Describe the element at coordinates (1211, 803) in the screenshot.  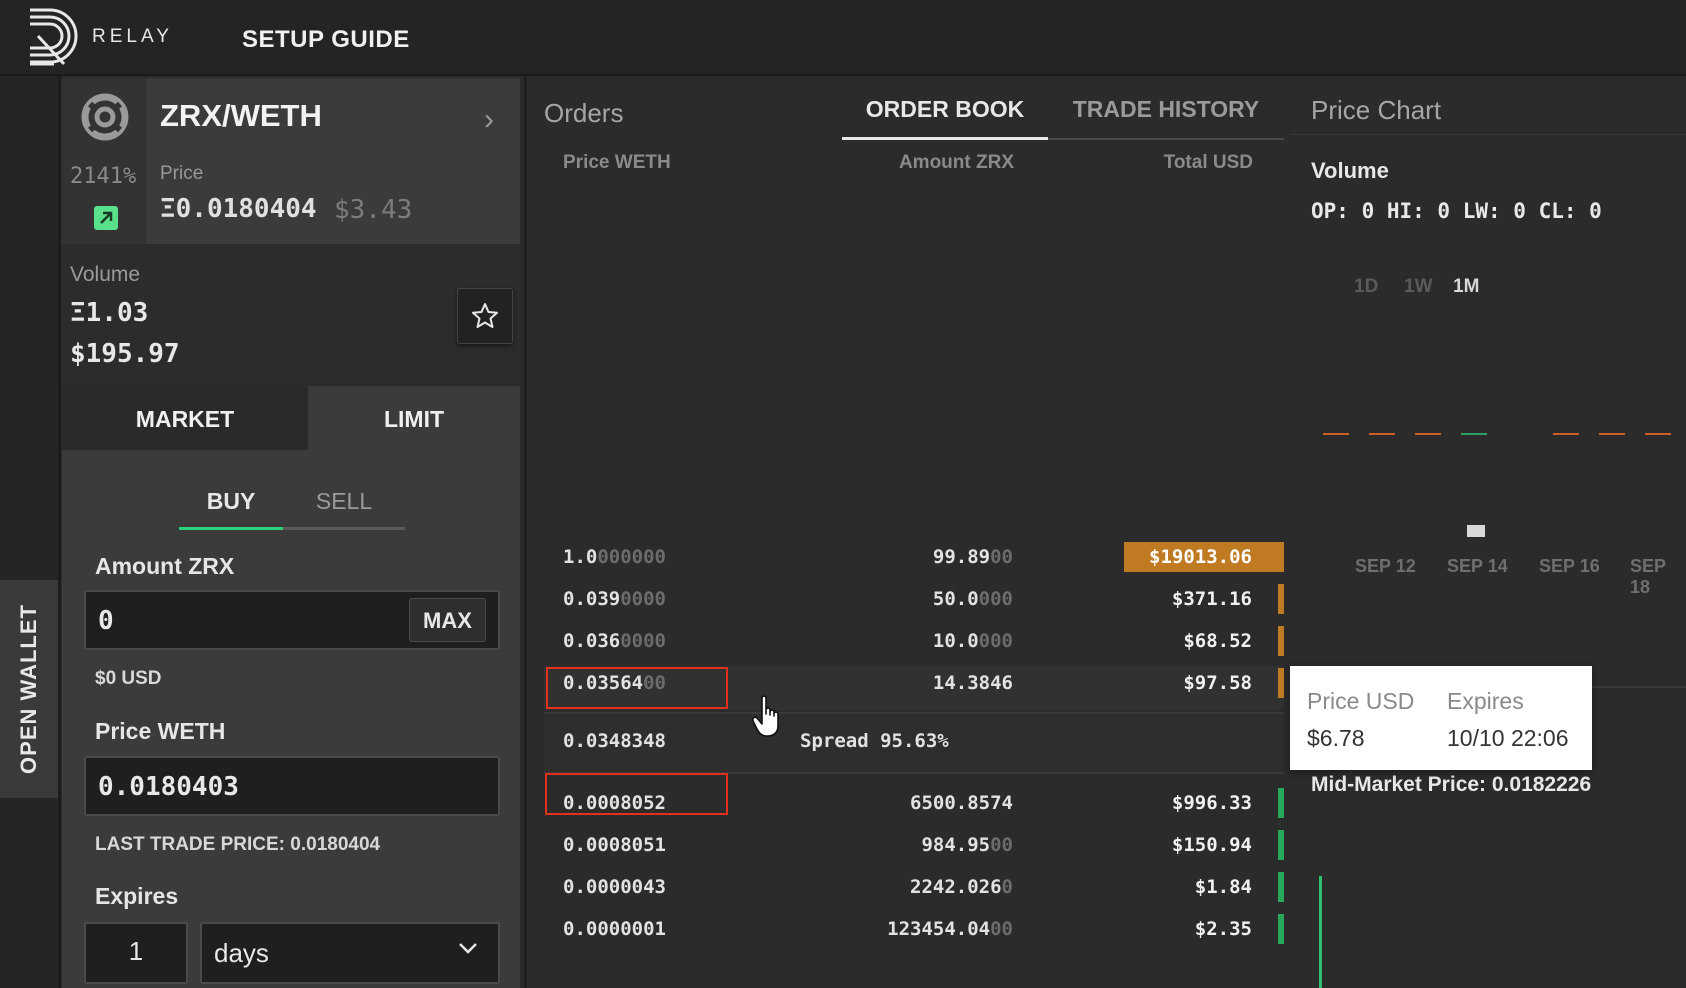
I see `order-total: $996.33` at that location.